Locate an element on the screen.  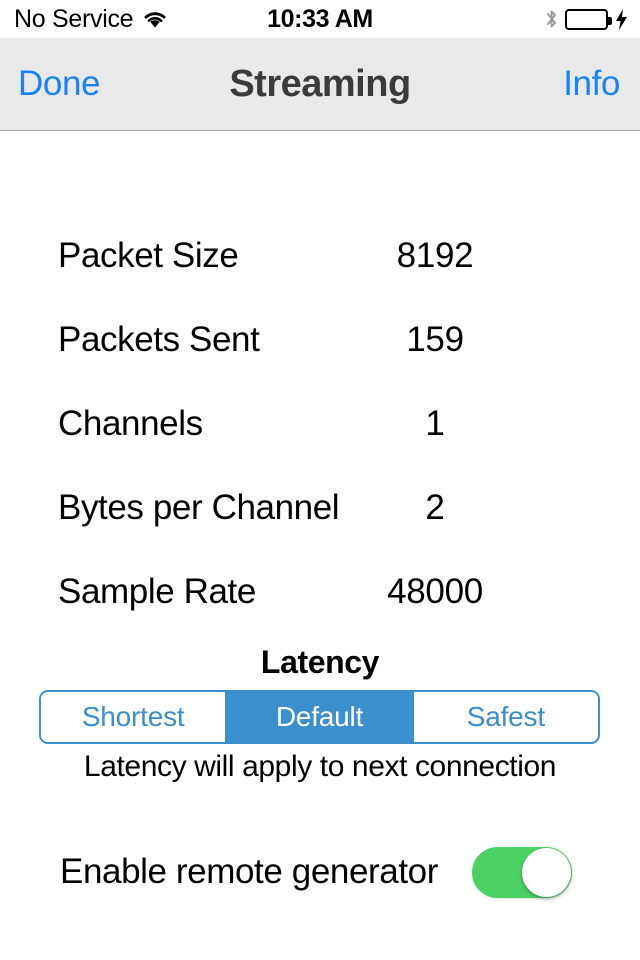
page-title: Streaming is located at coordinates (320, 83).